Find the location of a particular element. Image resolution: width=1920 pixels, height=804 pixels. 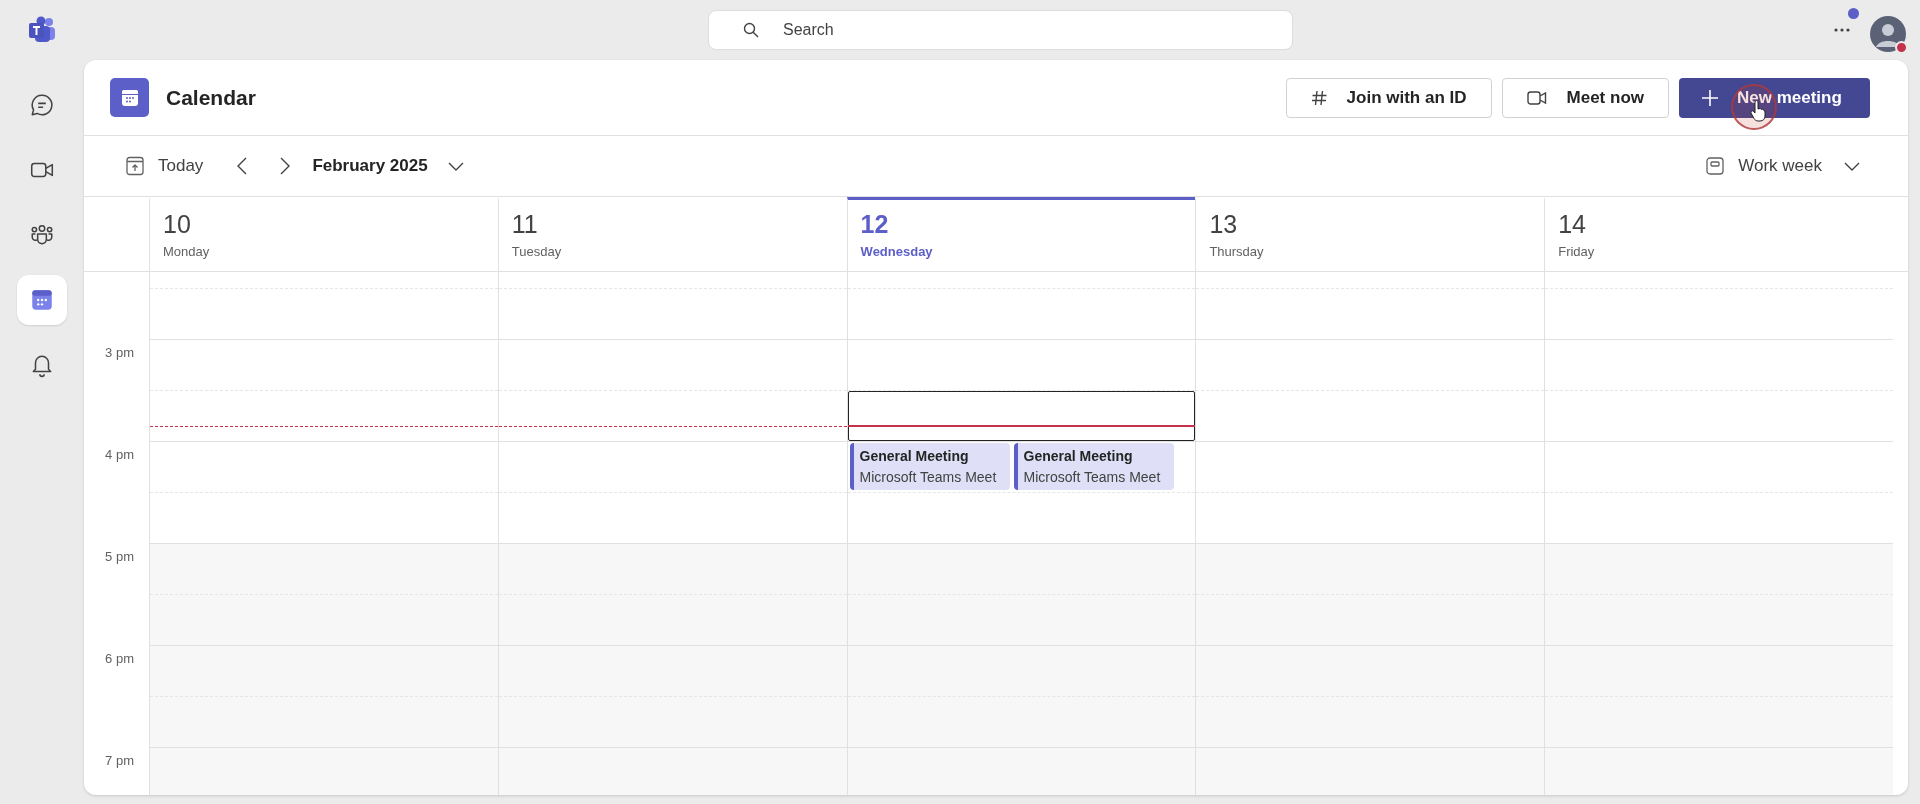

day-number: 12 is located at coordinates (875, 224).